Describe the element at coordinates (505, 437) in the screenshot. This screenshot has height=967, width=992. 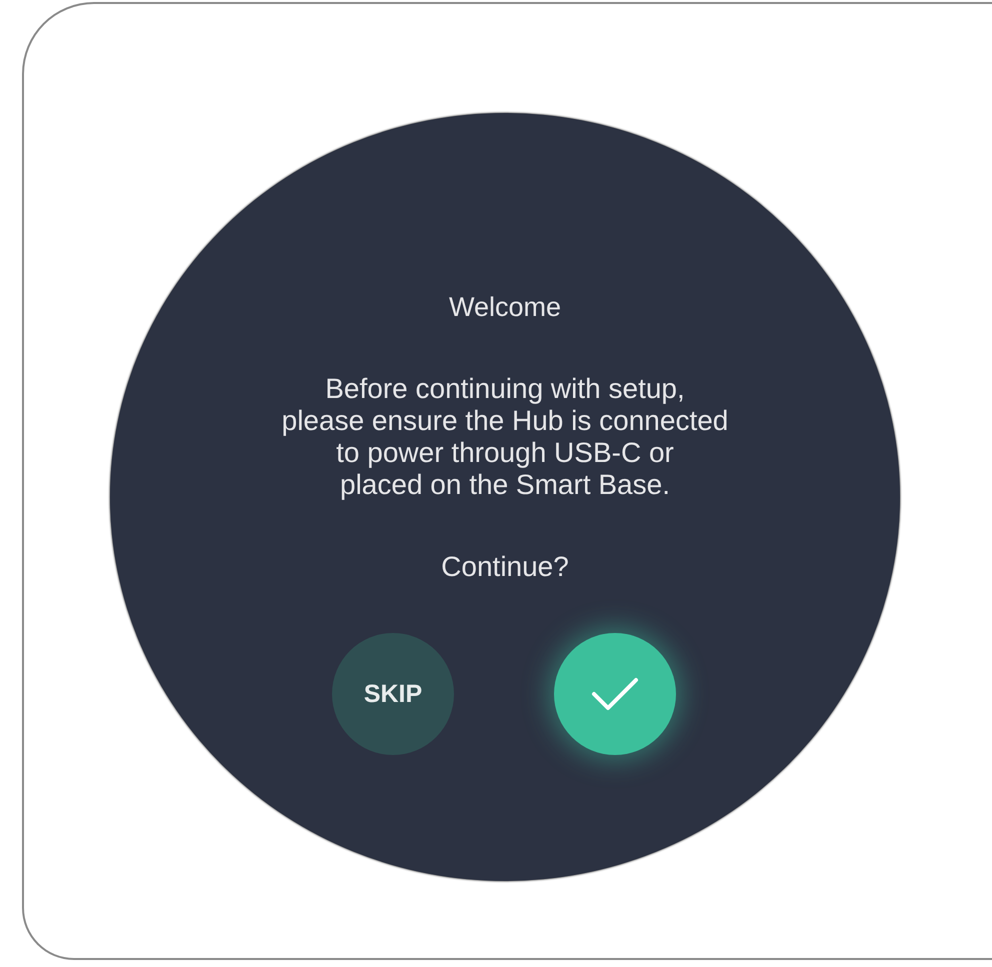
I see `setup-message: Before continuing with setup, please ensure the Hub is connected to power through USB-C or placed on the Smart Base.` at that location.